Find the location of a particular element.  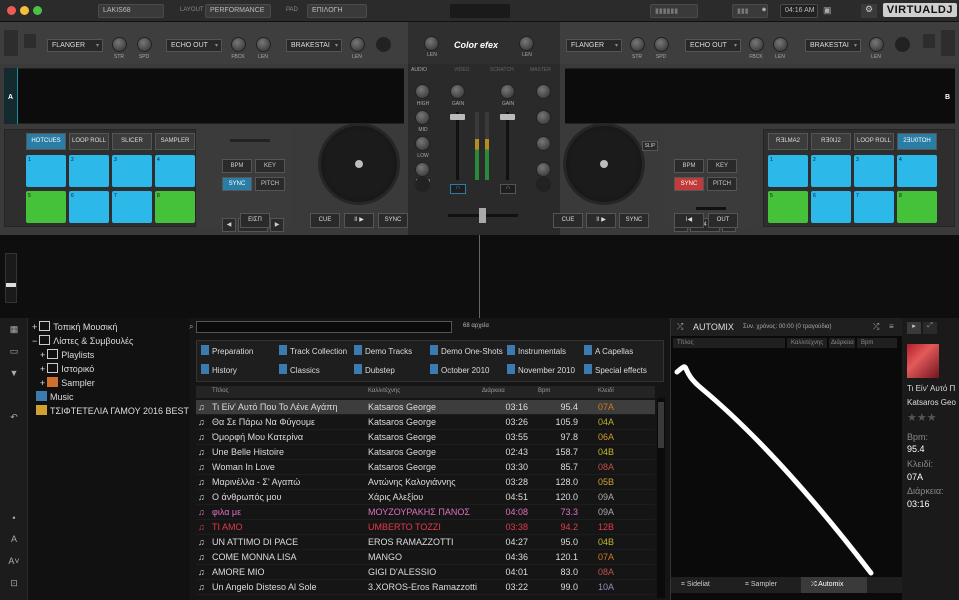

left-pad-2: 2 is located at coordinates (89, 171).